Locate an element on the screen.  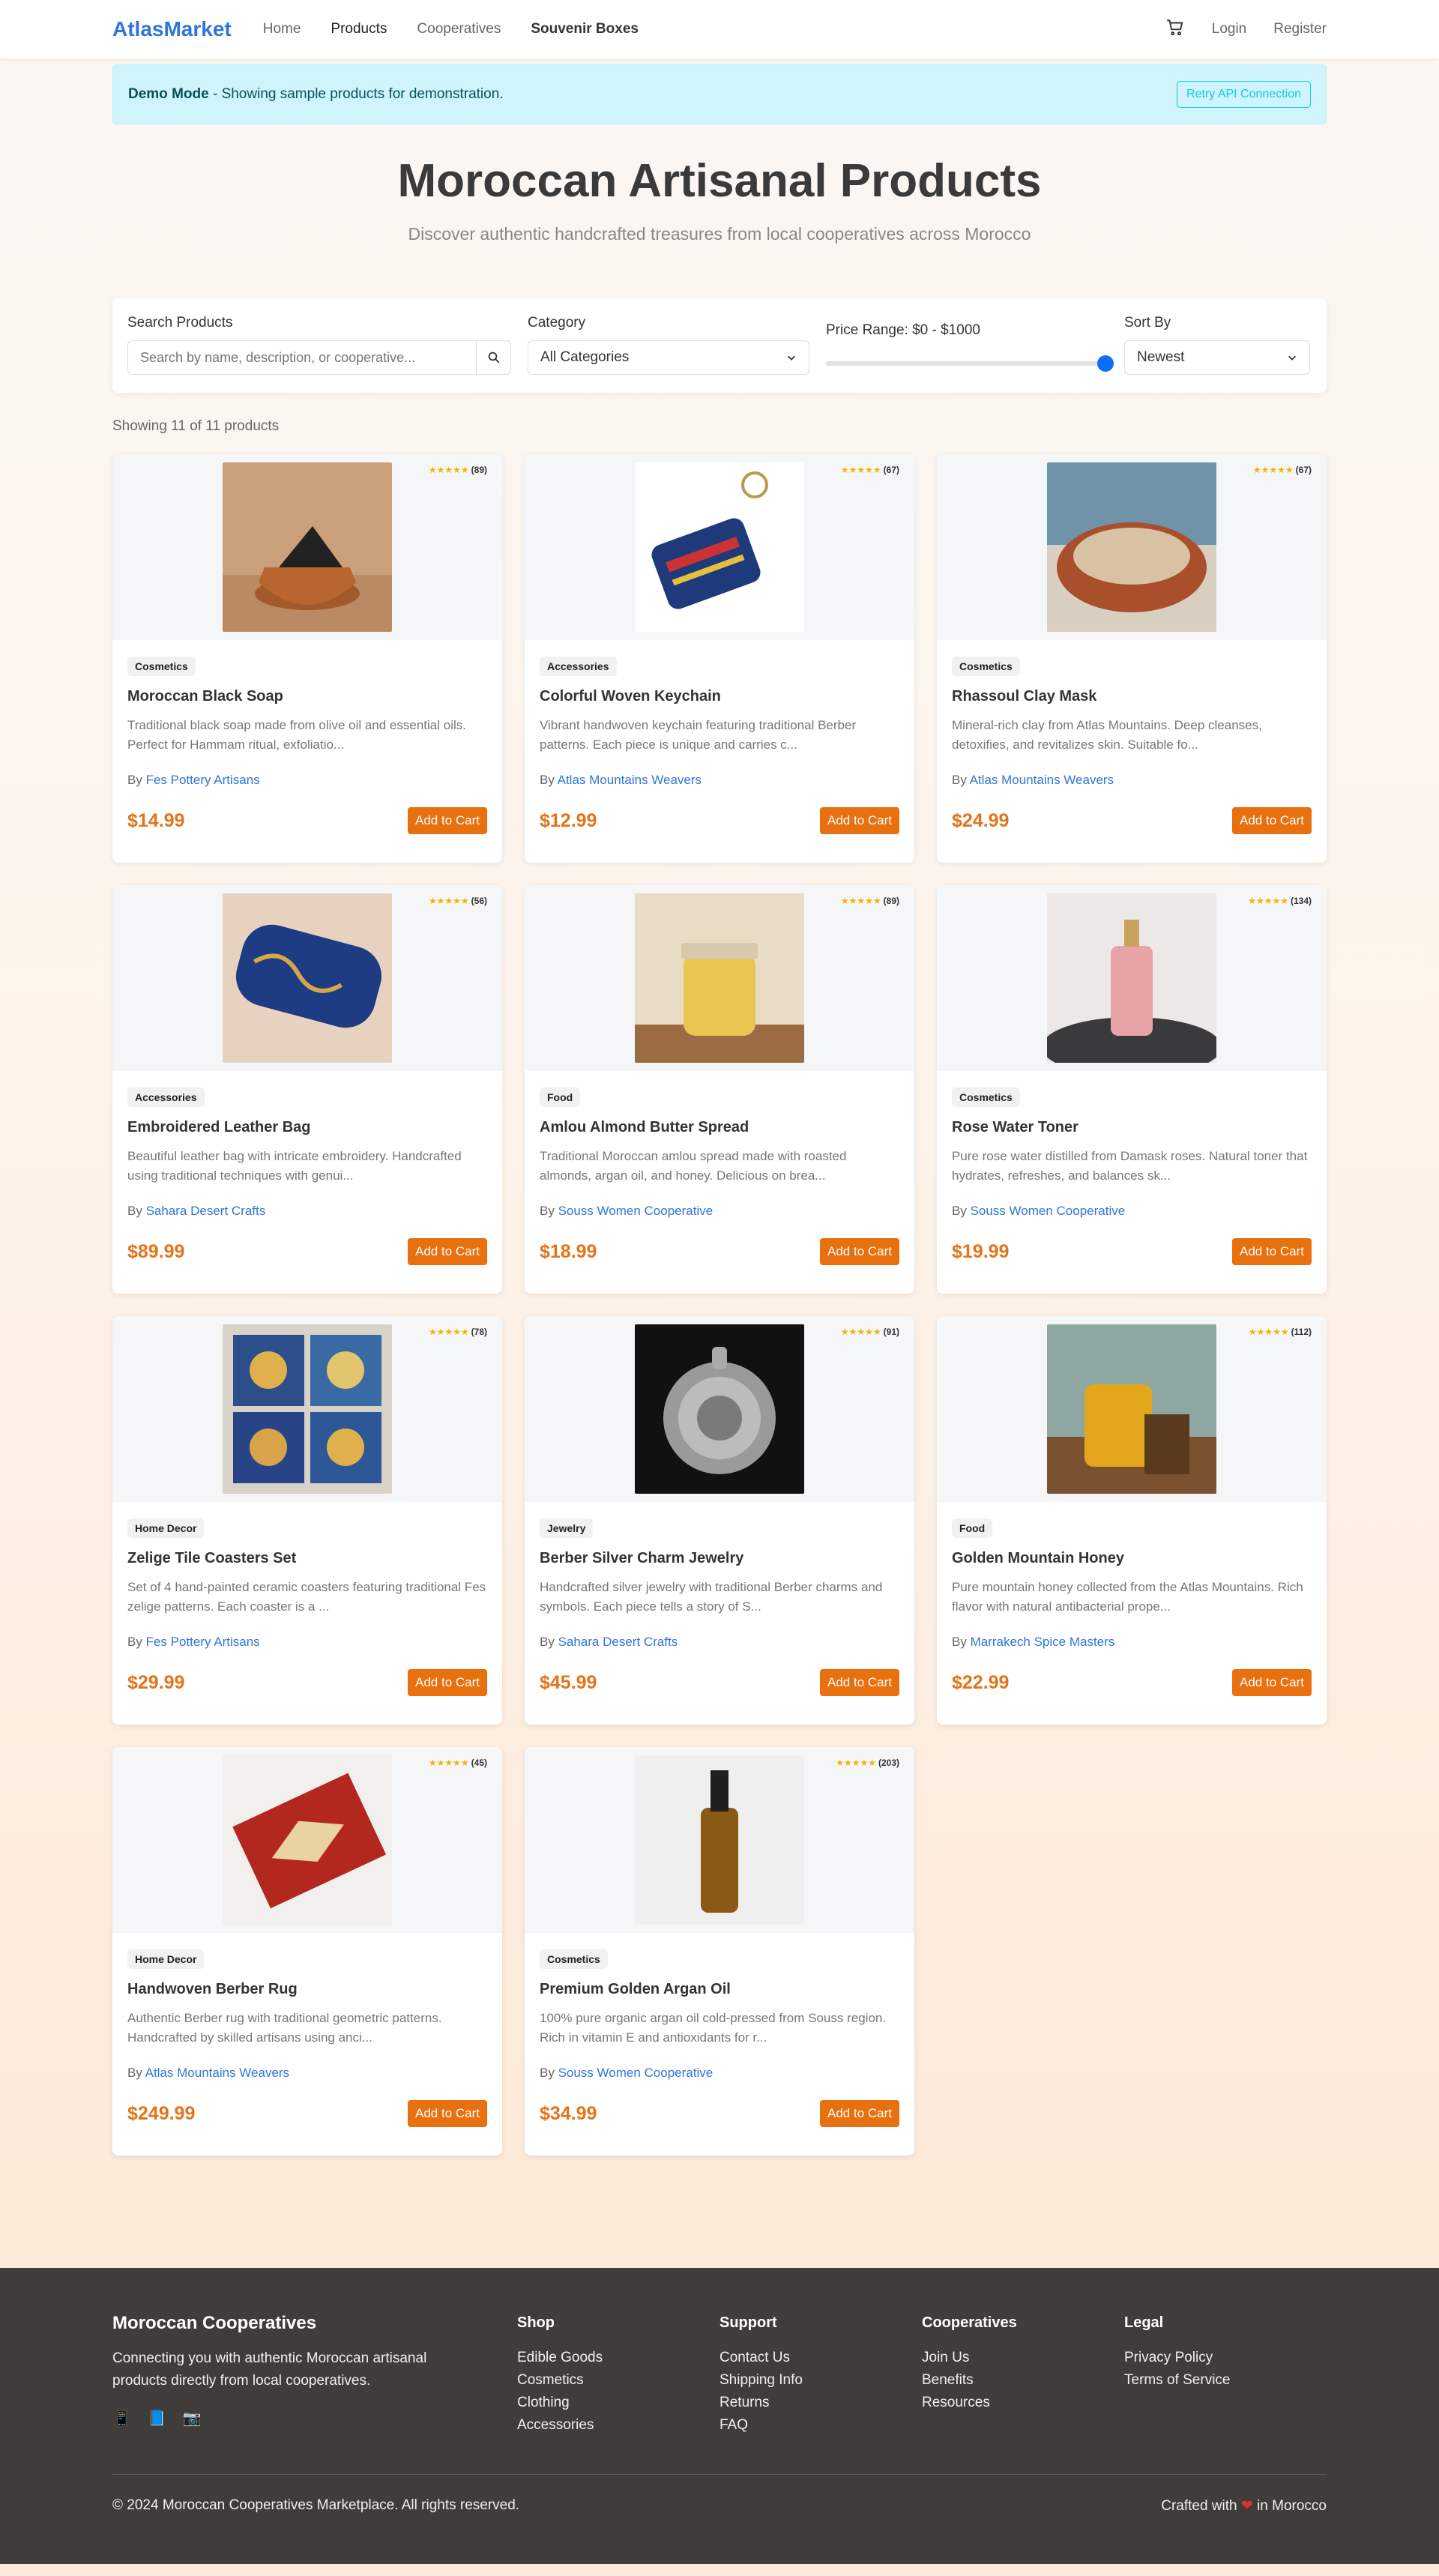
product-title: Rose Water Toner is located at coordinates (1132, 1127).